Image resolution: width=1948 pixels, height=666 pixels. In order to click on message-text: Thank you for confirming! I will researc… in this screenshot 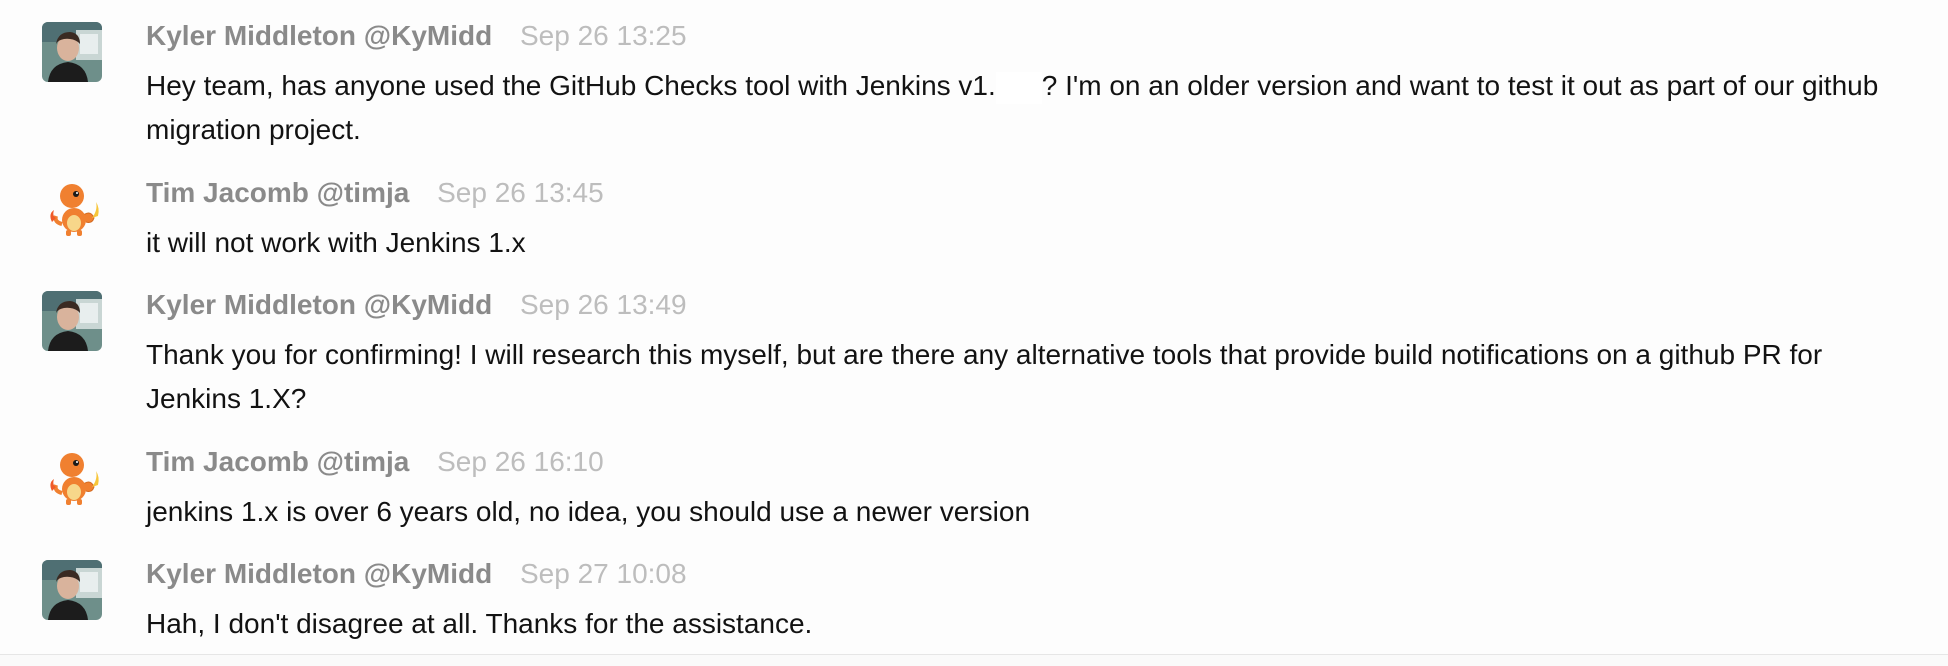, I will do `click(984, 376)`.